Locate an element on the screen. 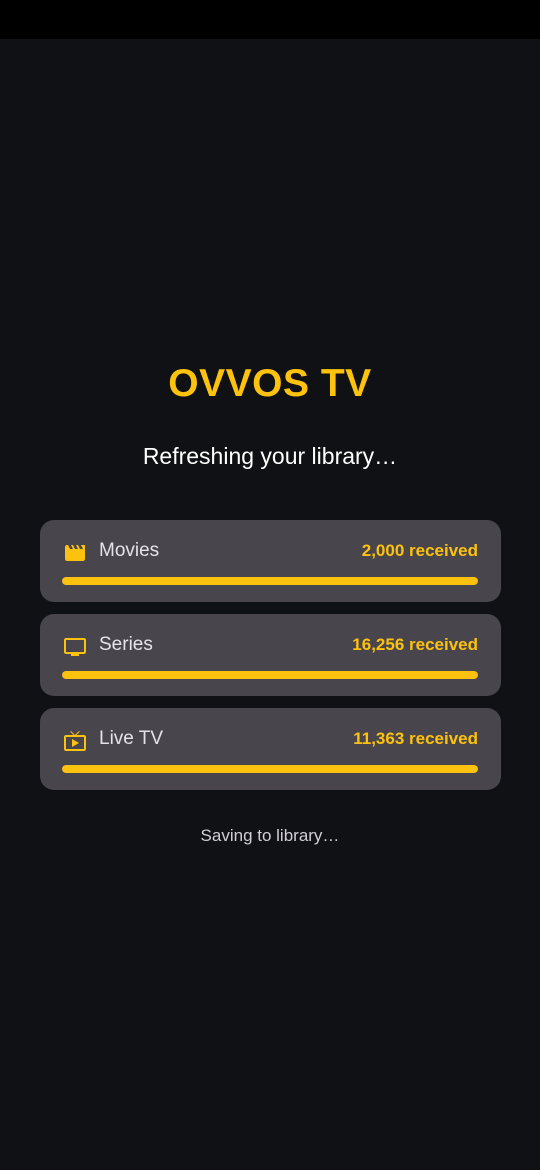 The width and height of the screenshot is (540, 1170). category-card-live-tv: Live TV 11,363 received is located at coordinates (270, 749).